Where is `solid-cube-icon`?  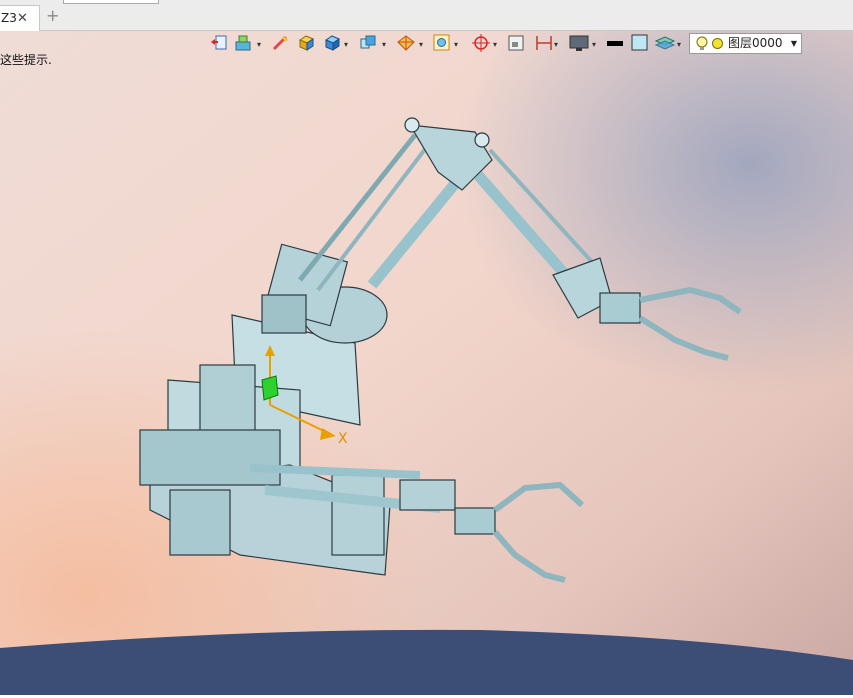 solid-cube-icon is located at coordinates (332, 44).